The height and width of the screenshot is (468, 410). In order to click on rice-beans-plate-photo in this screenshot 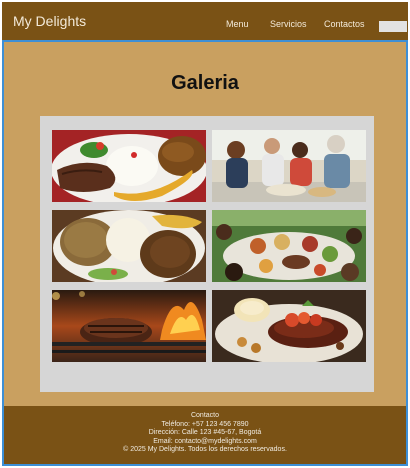, I will do `click(129, 246)`.